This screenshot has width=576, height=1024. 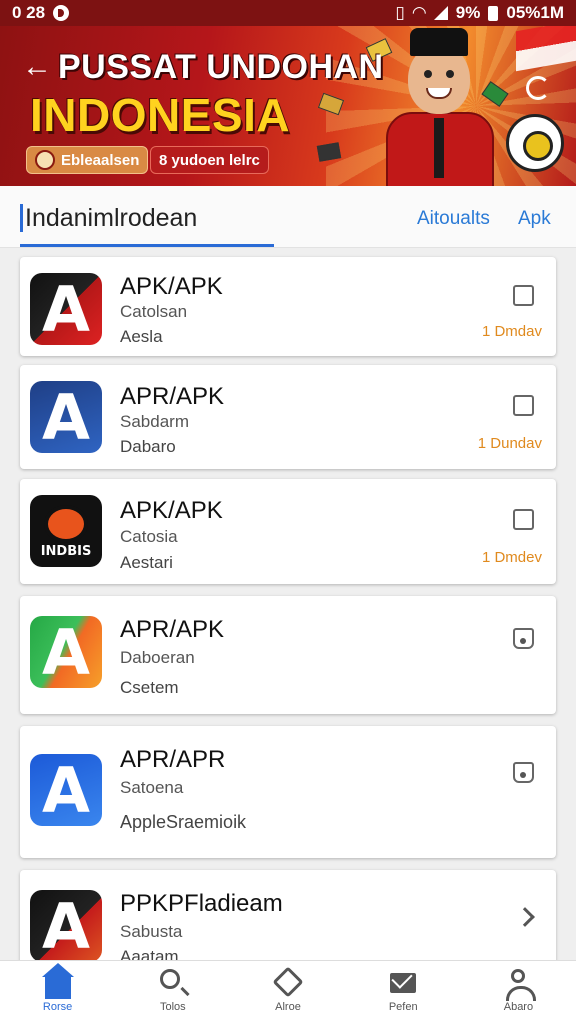 What do you see at coordinates (100, 160) in the screenshot?
I see `banner-chip-1-label: Ebleaalsen` at bounding box center [100, 160].